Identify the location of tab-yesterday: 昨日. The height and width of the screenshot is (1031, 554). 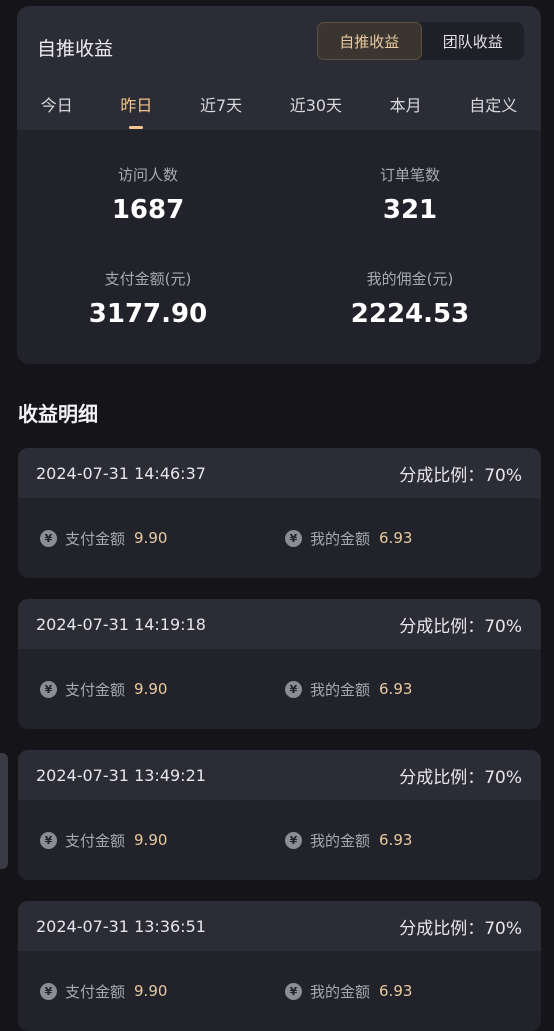
(136, 111).